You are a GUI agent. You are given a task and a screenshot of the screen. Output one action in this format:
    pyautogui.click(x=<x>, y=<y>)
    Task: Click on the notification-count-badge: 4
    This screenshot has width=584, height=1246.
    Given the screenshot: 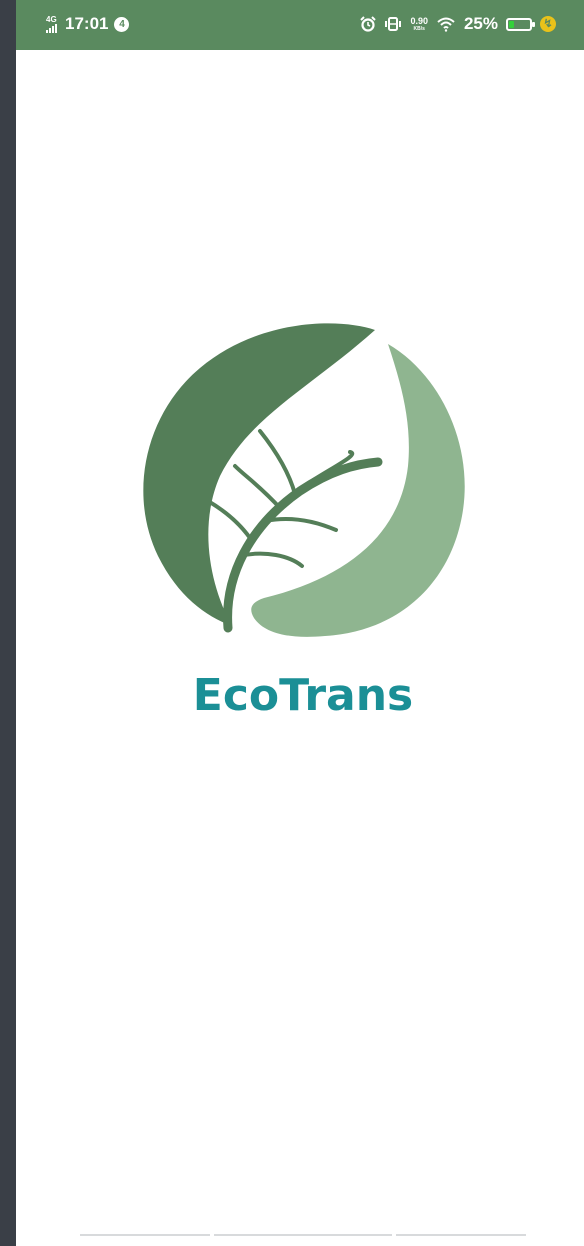 What is the action you would take?
    pyautogui.click(x=122, y=24)
    